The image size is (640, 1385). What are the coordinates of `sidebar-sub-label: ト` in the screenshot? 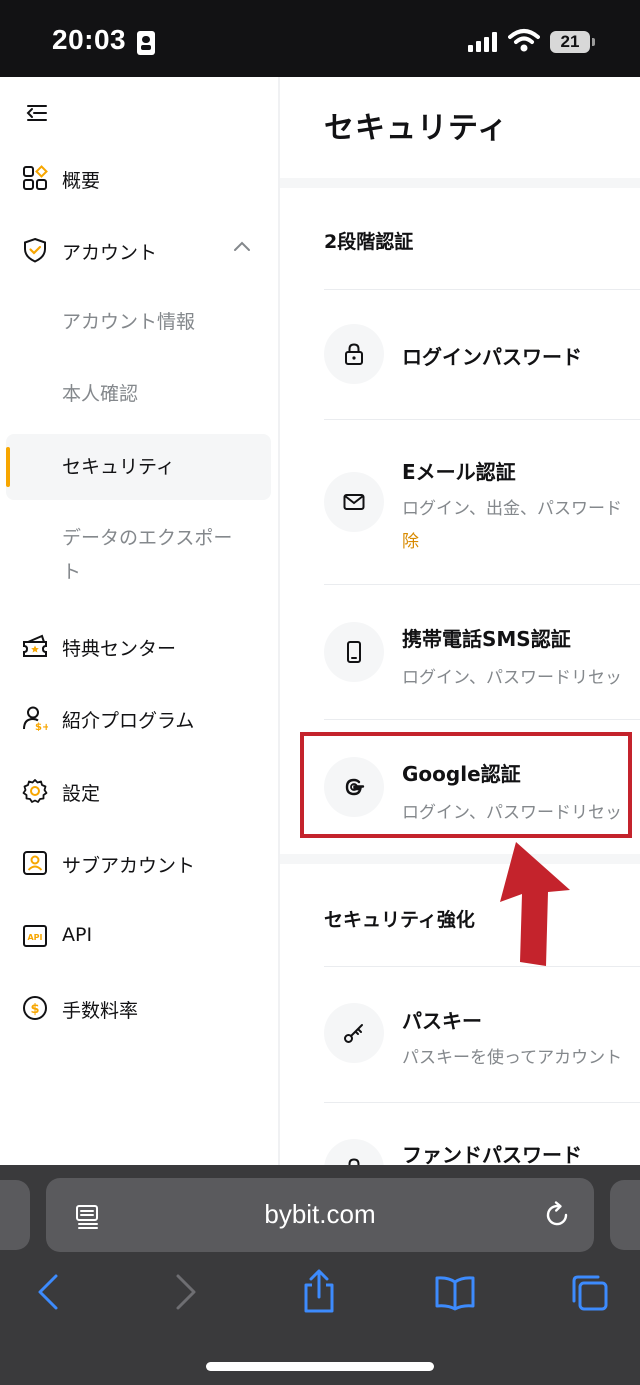 It's located at (72, 572).